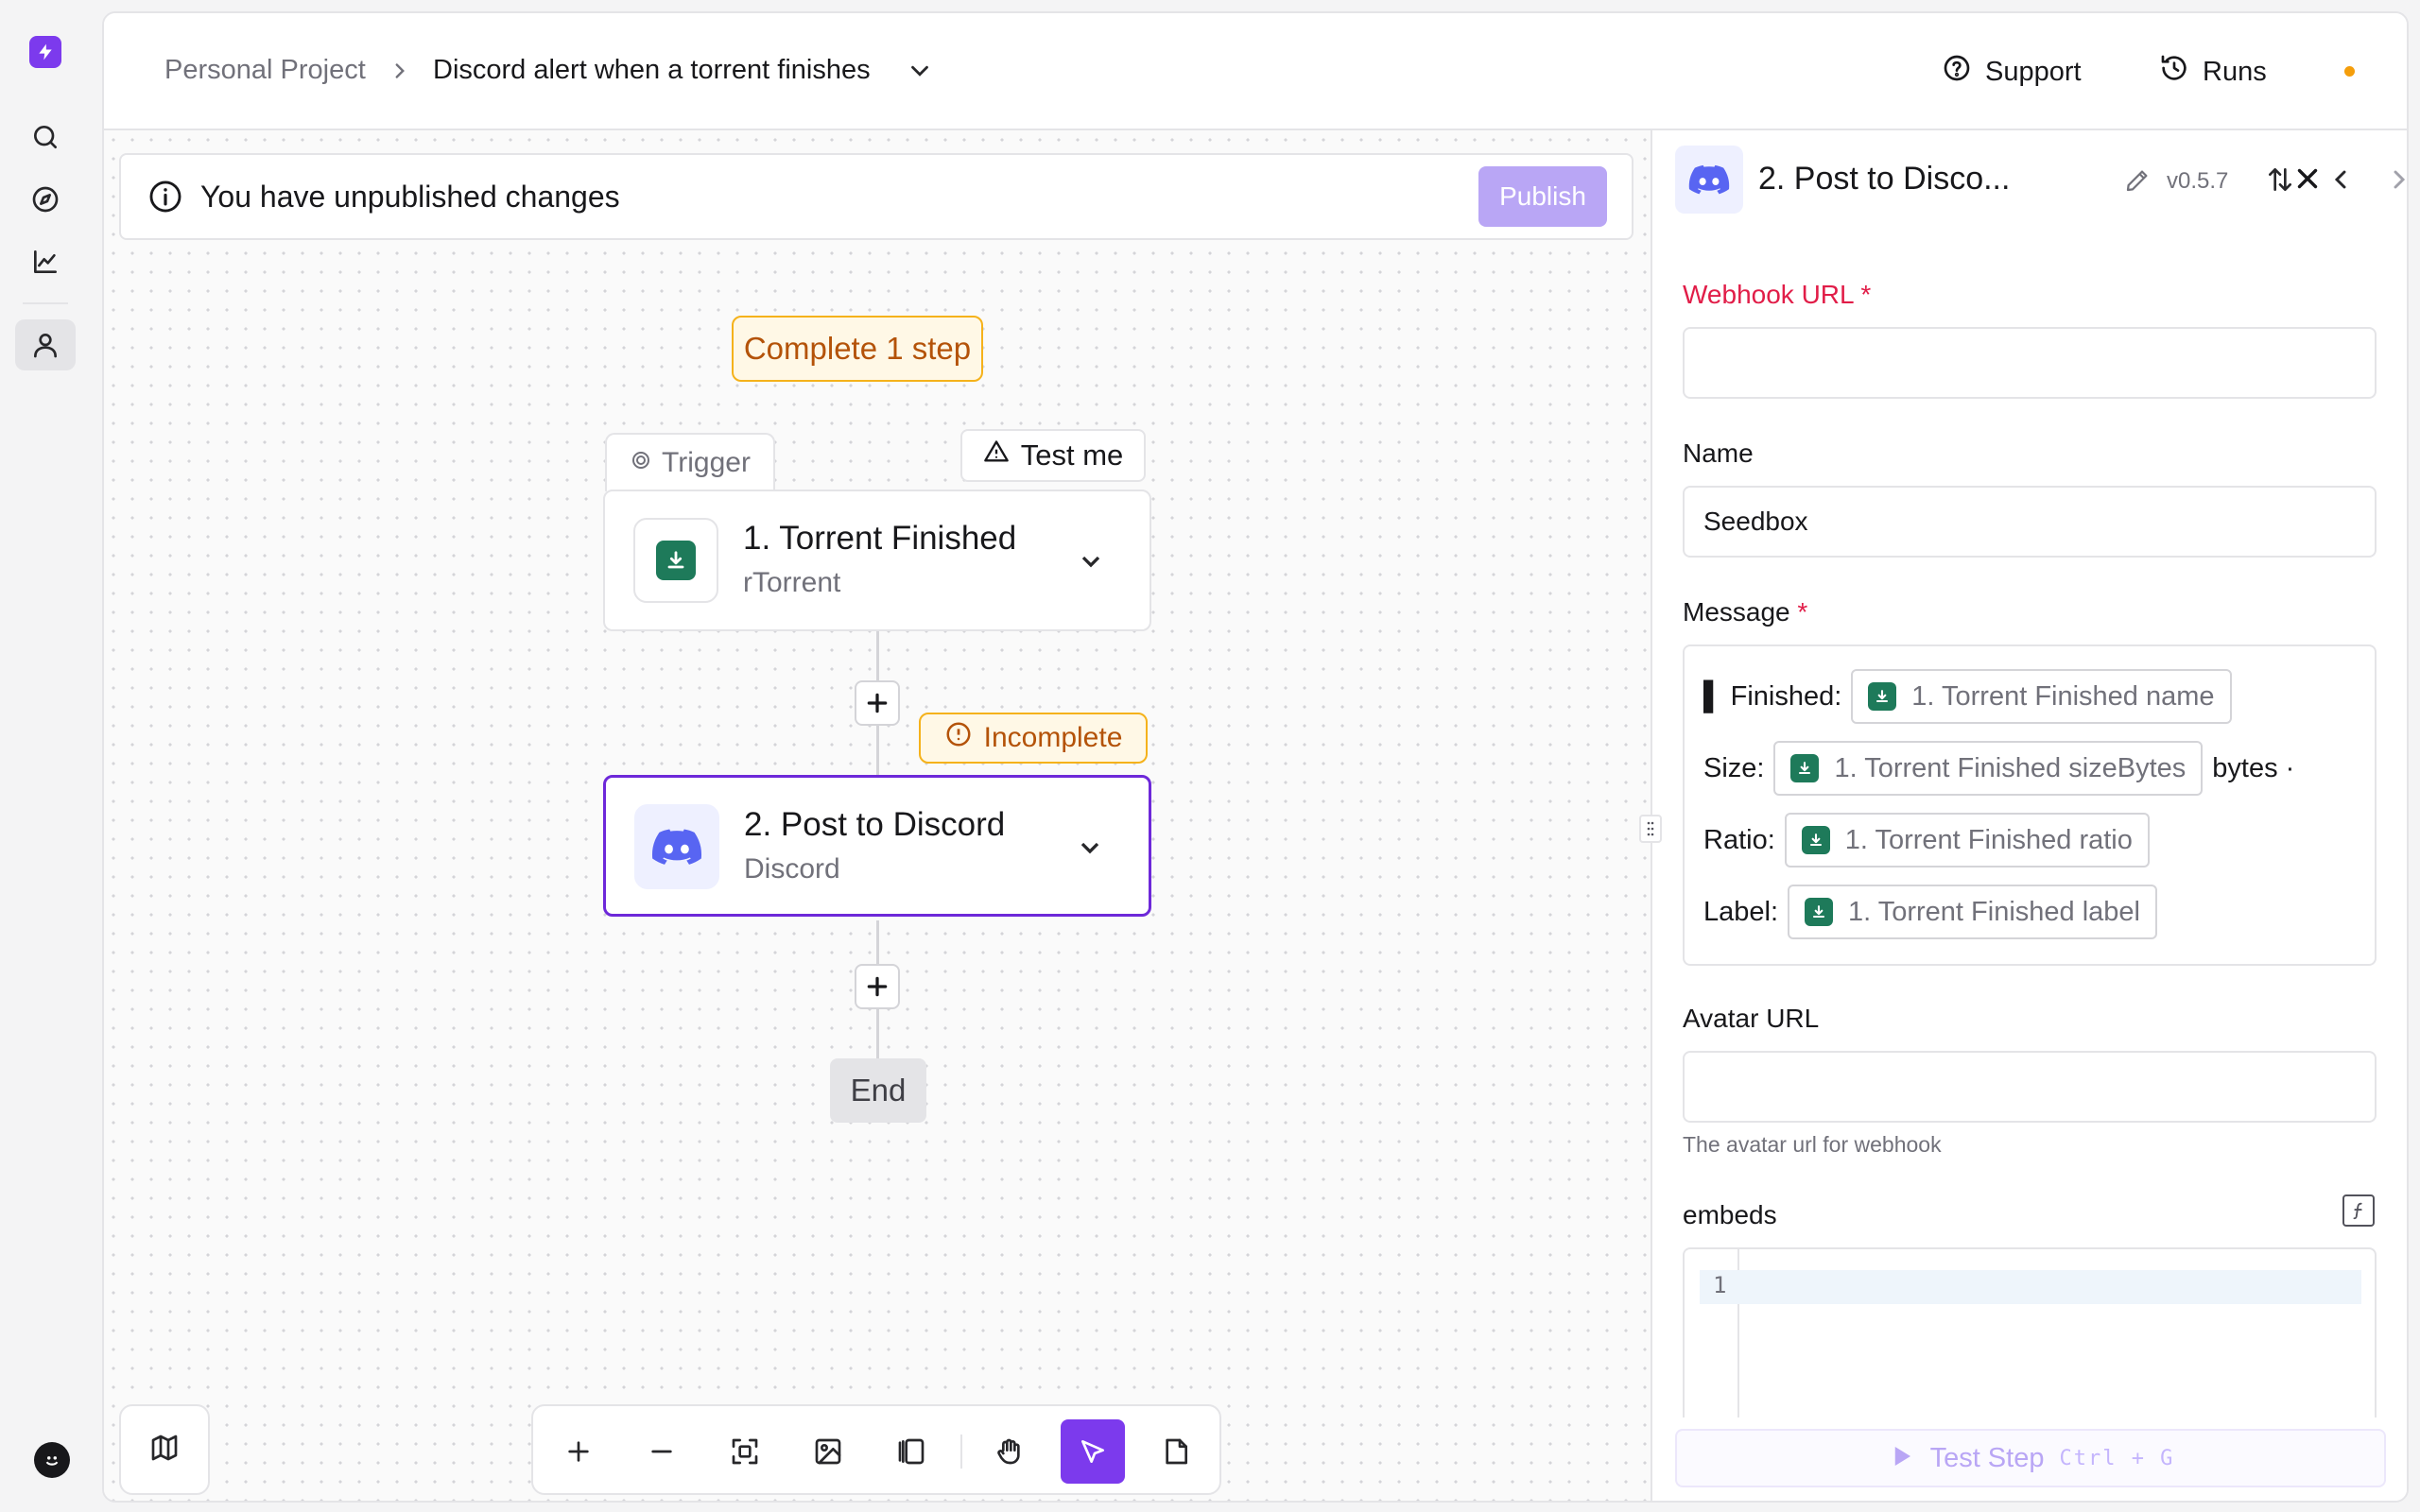  What do you see at coordinates (959, 738) in the screenshot?
I see `alert-circle-icon` at bounding box center [959, 738].